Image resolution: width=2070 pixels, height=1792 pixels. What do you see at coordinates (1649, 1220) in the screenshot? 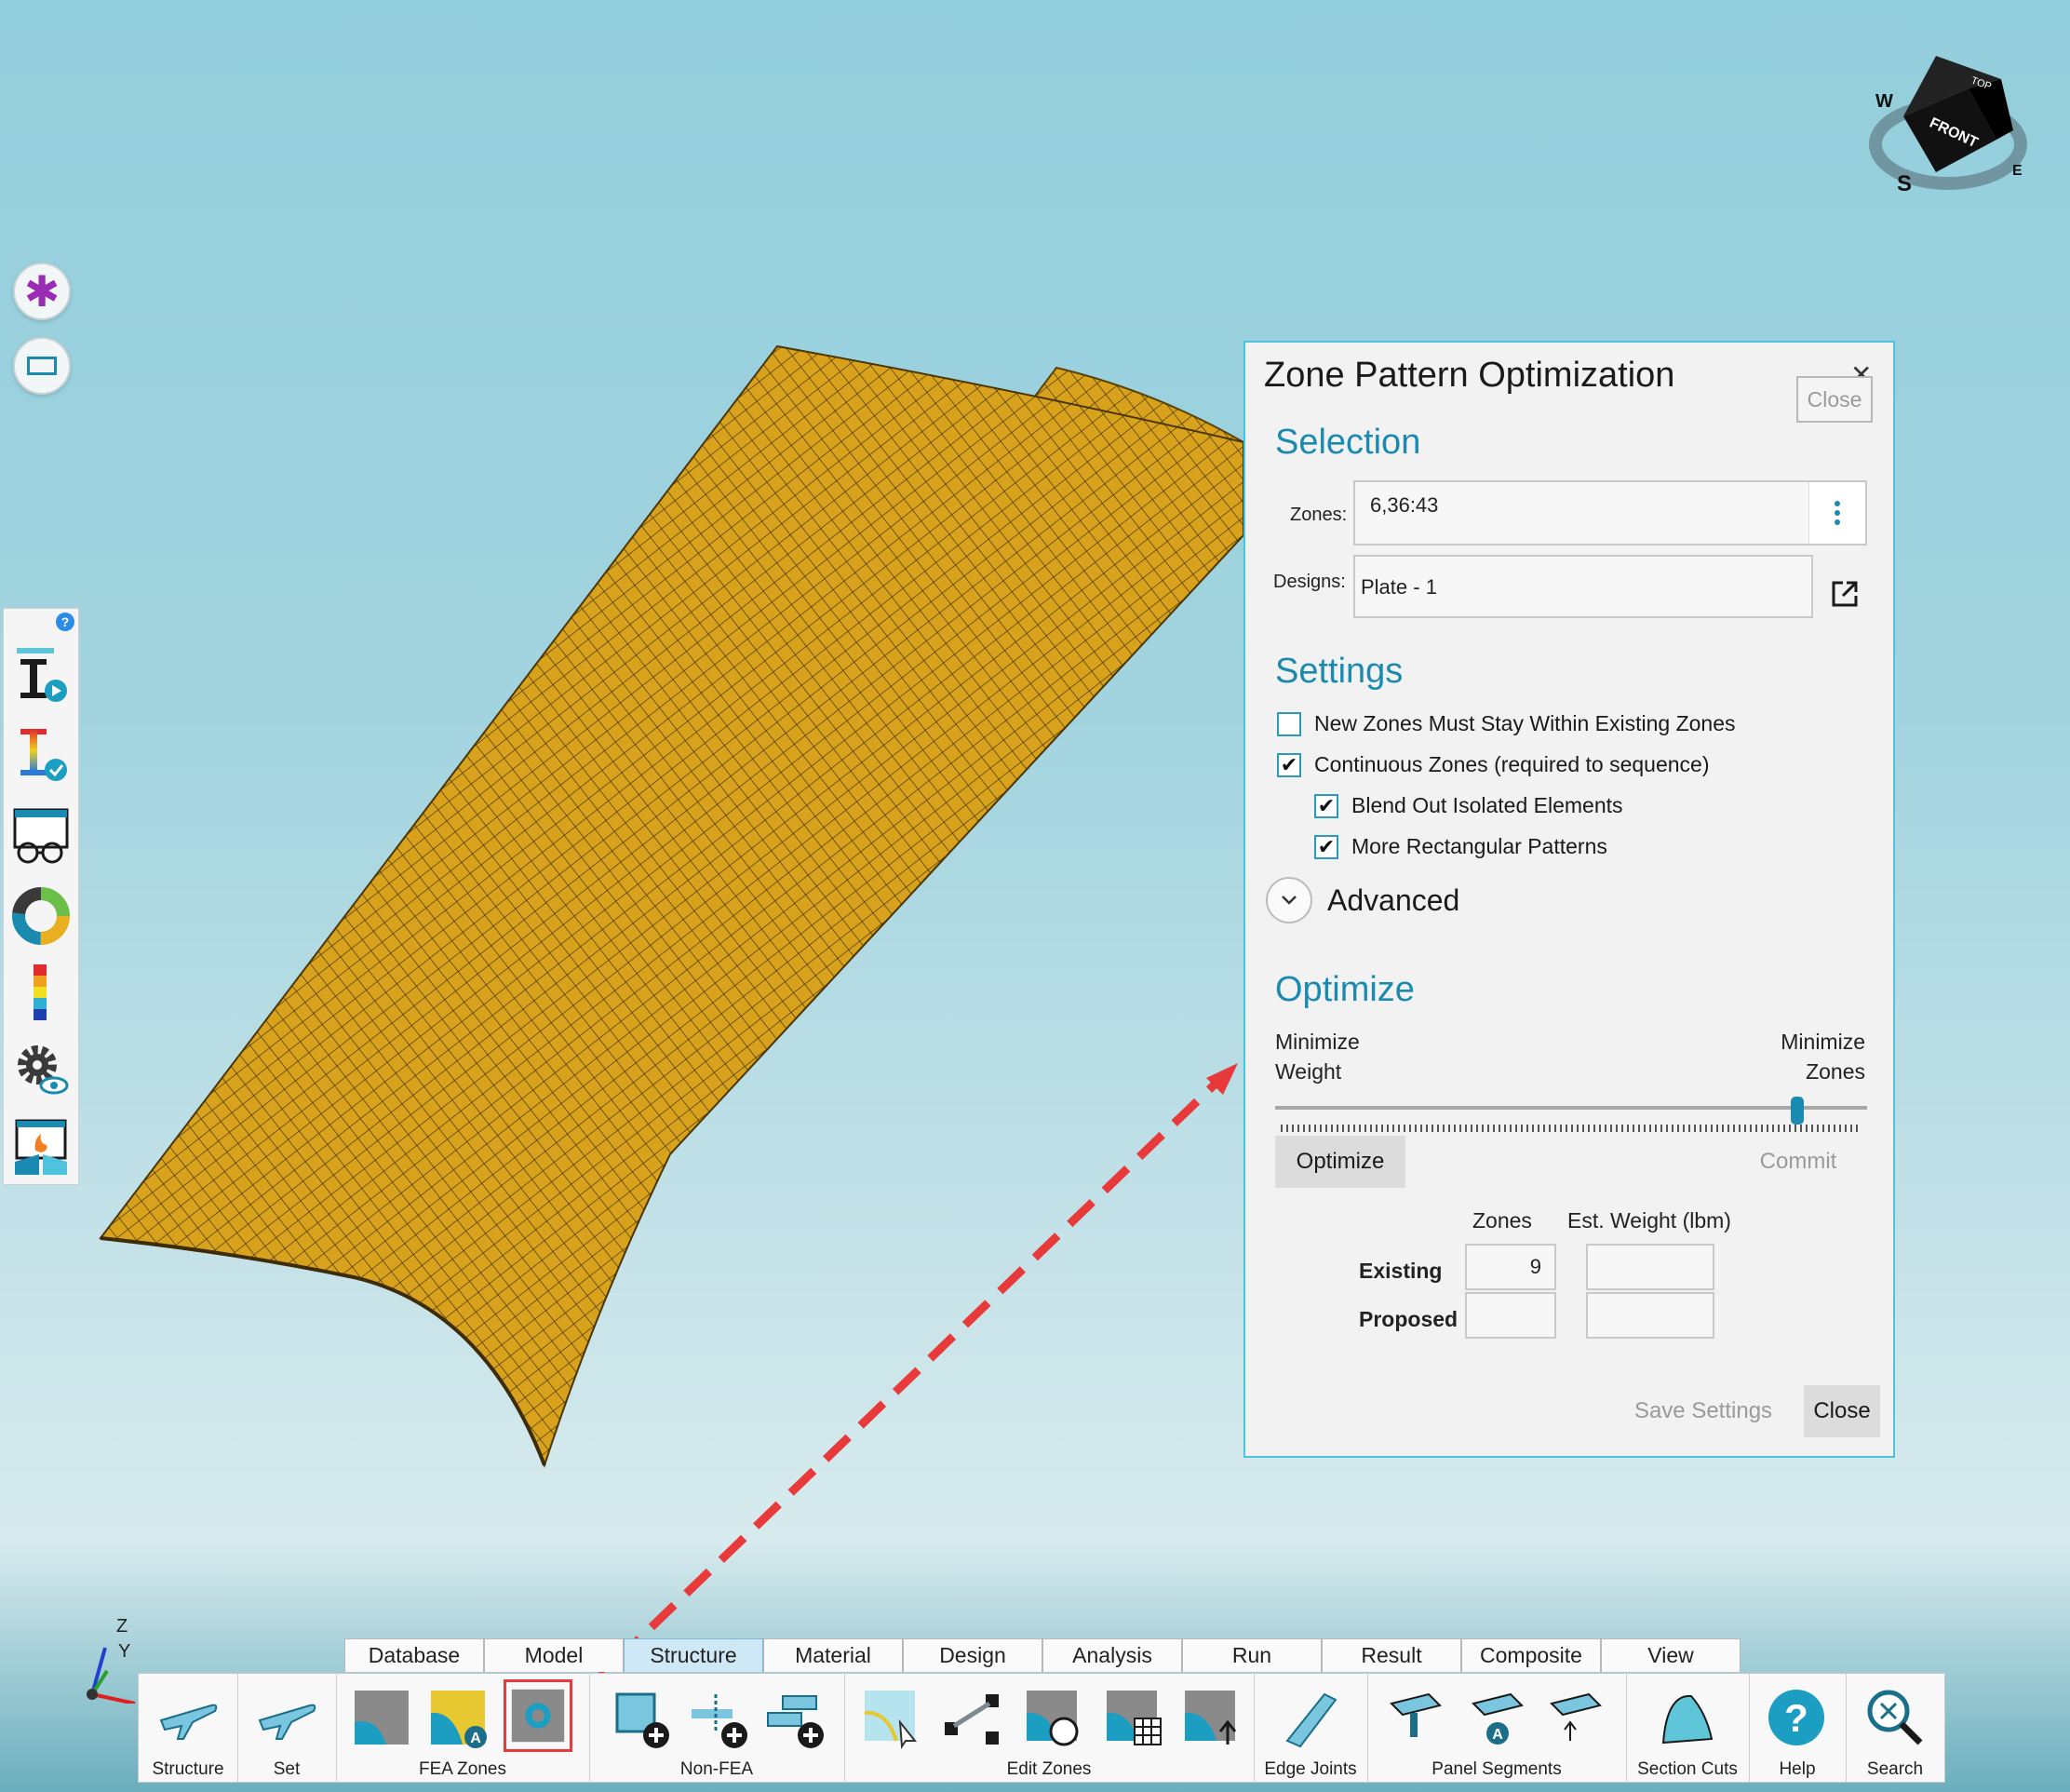
I see `col-weight-header: Est. Weight (lbm)` at bounding box center [1649, 1220].